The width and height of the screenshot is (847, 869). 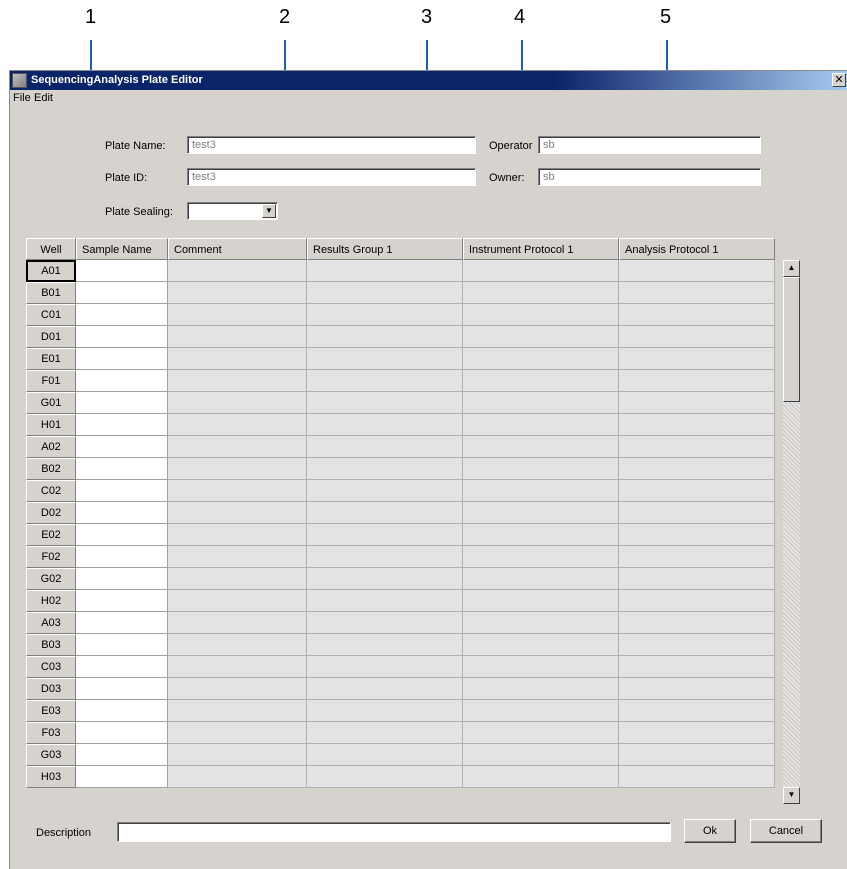 What do you see at coordinates (51, 689) in the screenshot?
I see `well-cell: D03` at bounding box center [51, 689].